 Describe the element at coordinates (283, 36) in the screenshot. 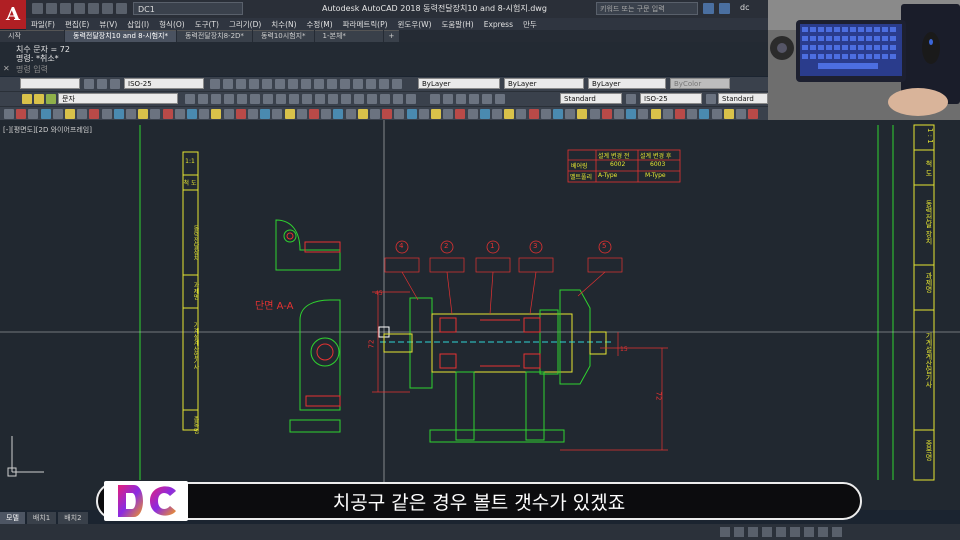

I see `tab-drawing-3: 동력10시험지*` at that location.